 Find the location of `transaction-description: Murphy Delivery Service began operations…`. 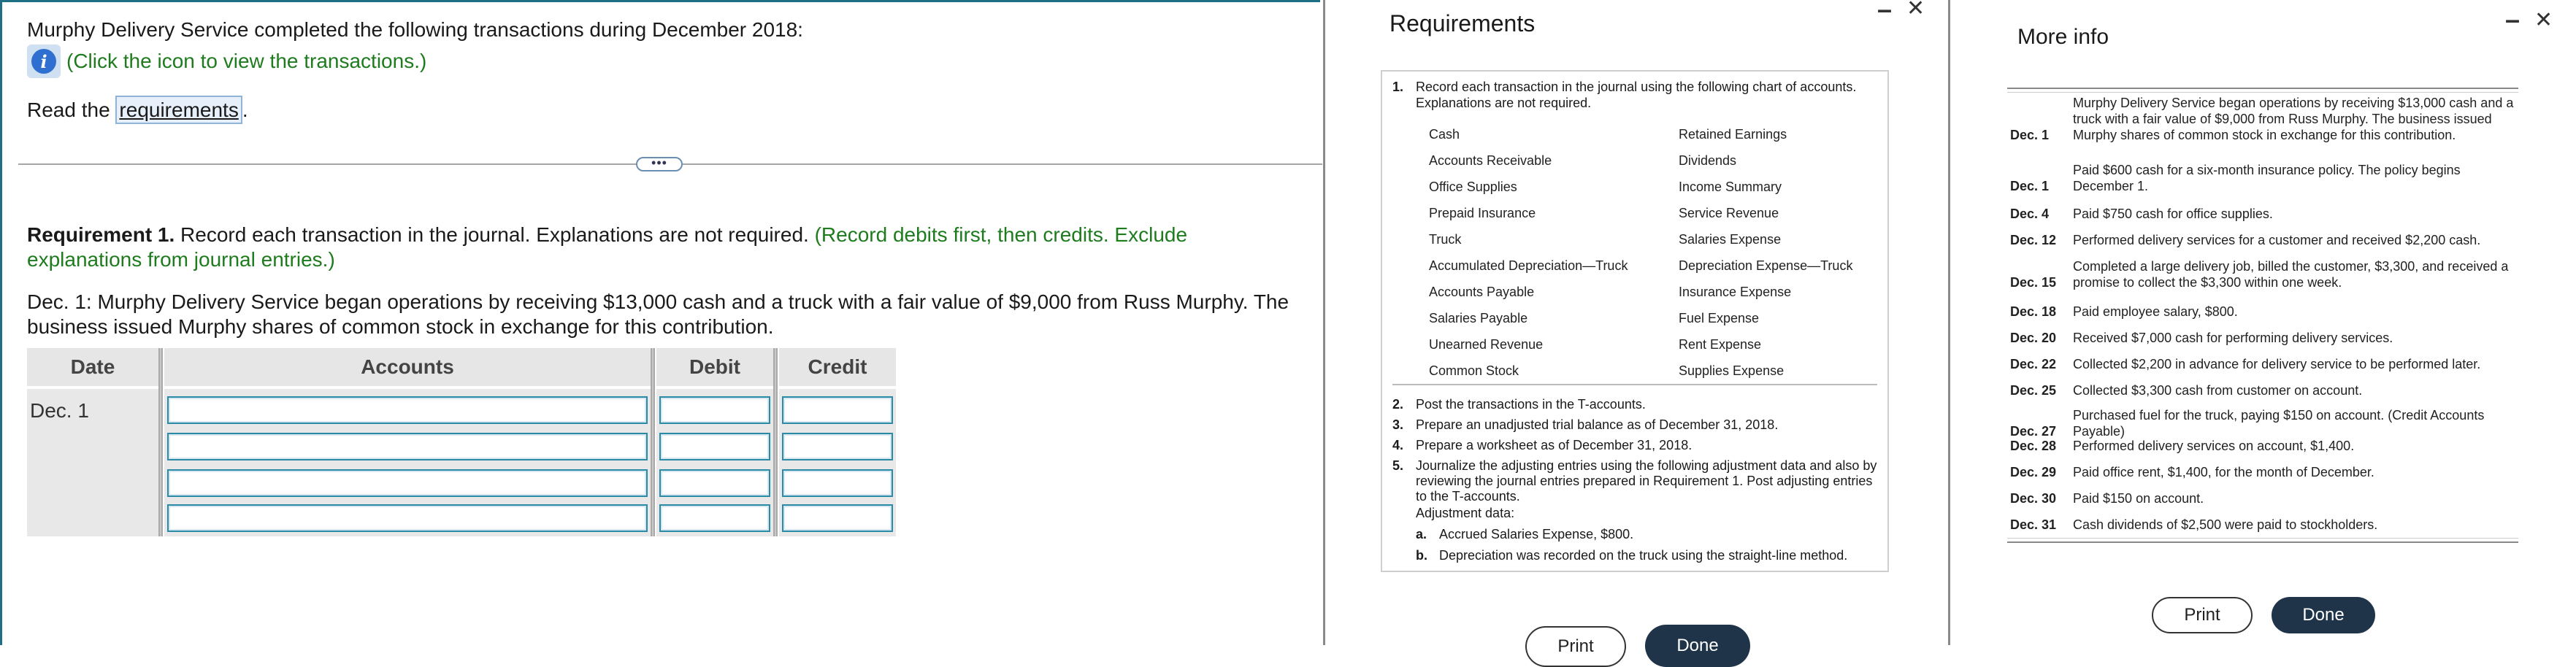

transaction-description: Murphy Delivery Service began operations… is located at coordinates (2293, 119).